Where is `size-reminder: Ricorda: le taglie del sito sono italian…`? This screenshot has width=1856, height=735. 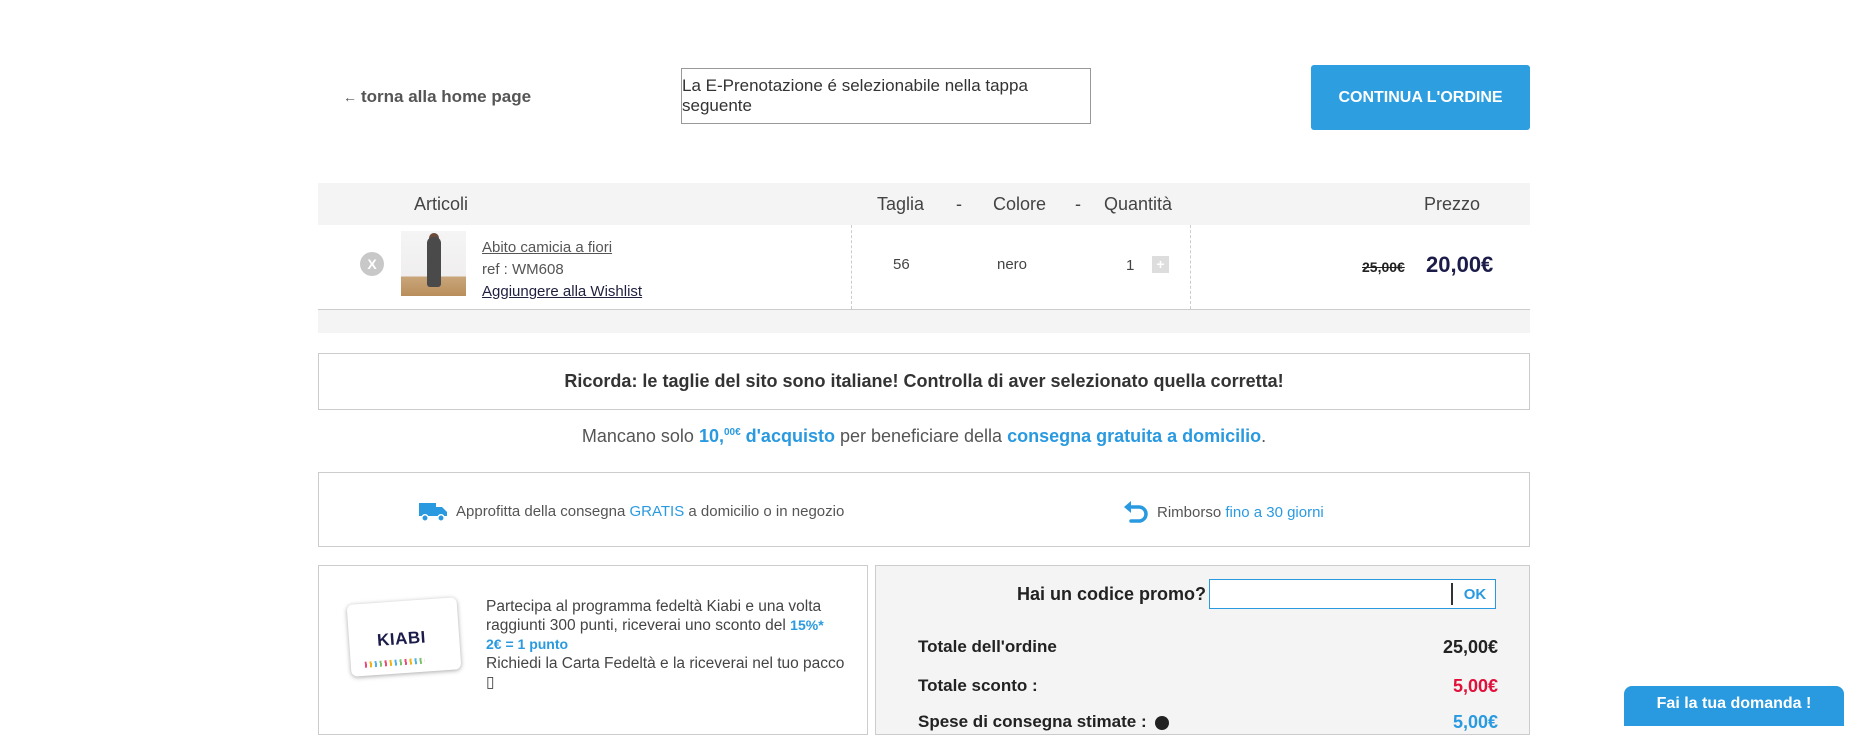
size-reminder: Ricorda: le taglie del sito sono italian… is located at coordinates (924, 381).